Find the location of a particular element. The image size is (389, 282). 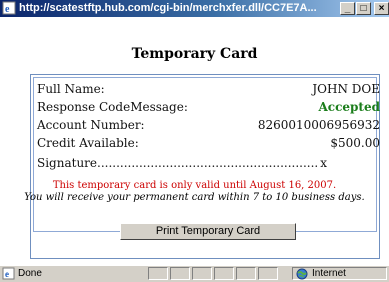

security-zone-text: Internet is located at coordinates (329, 273).